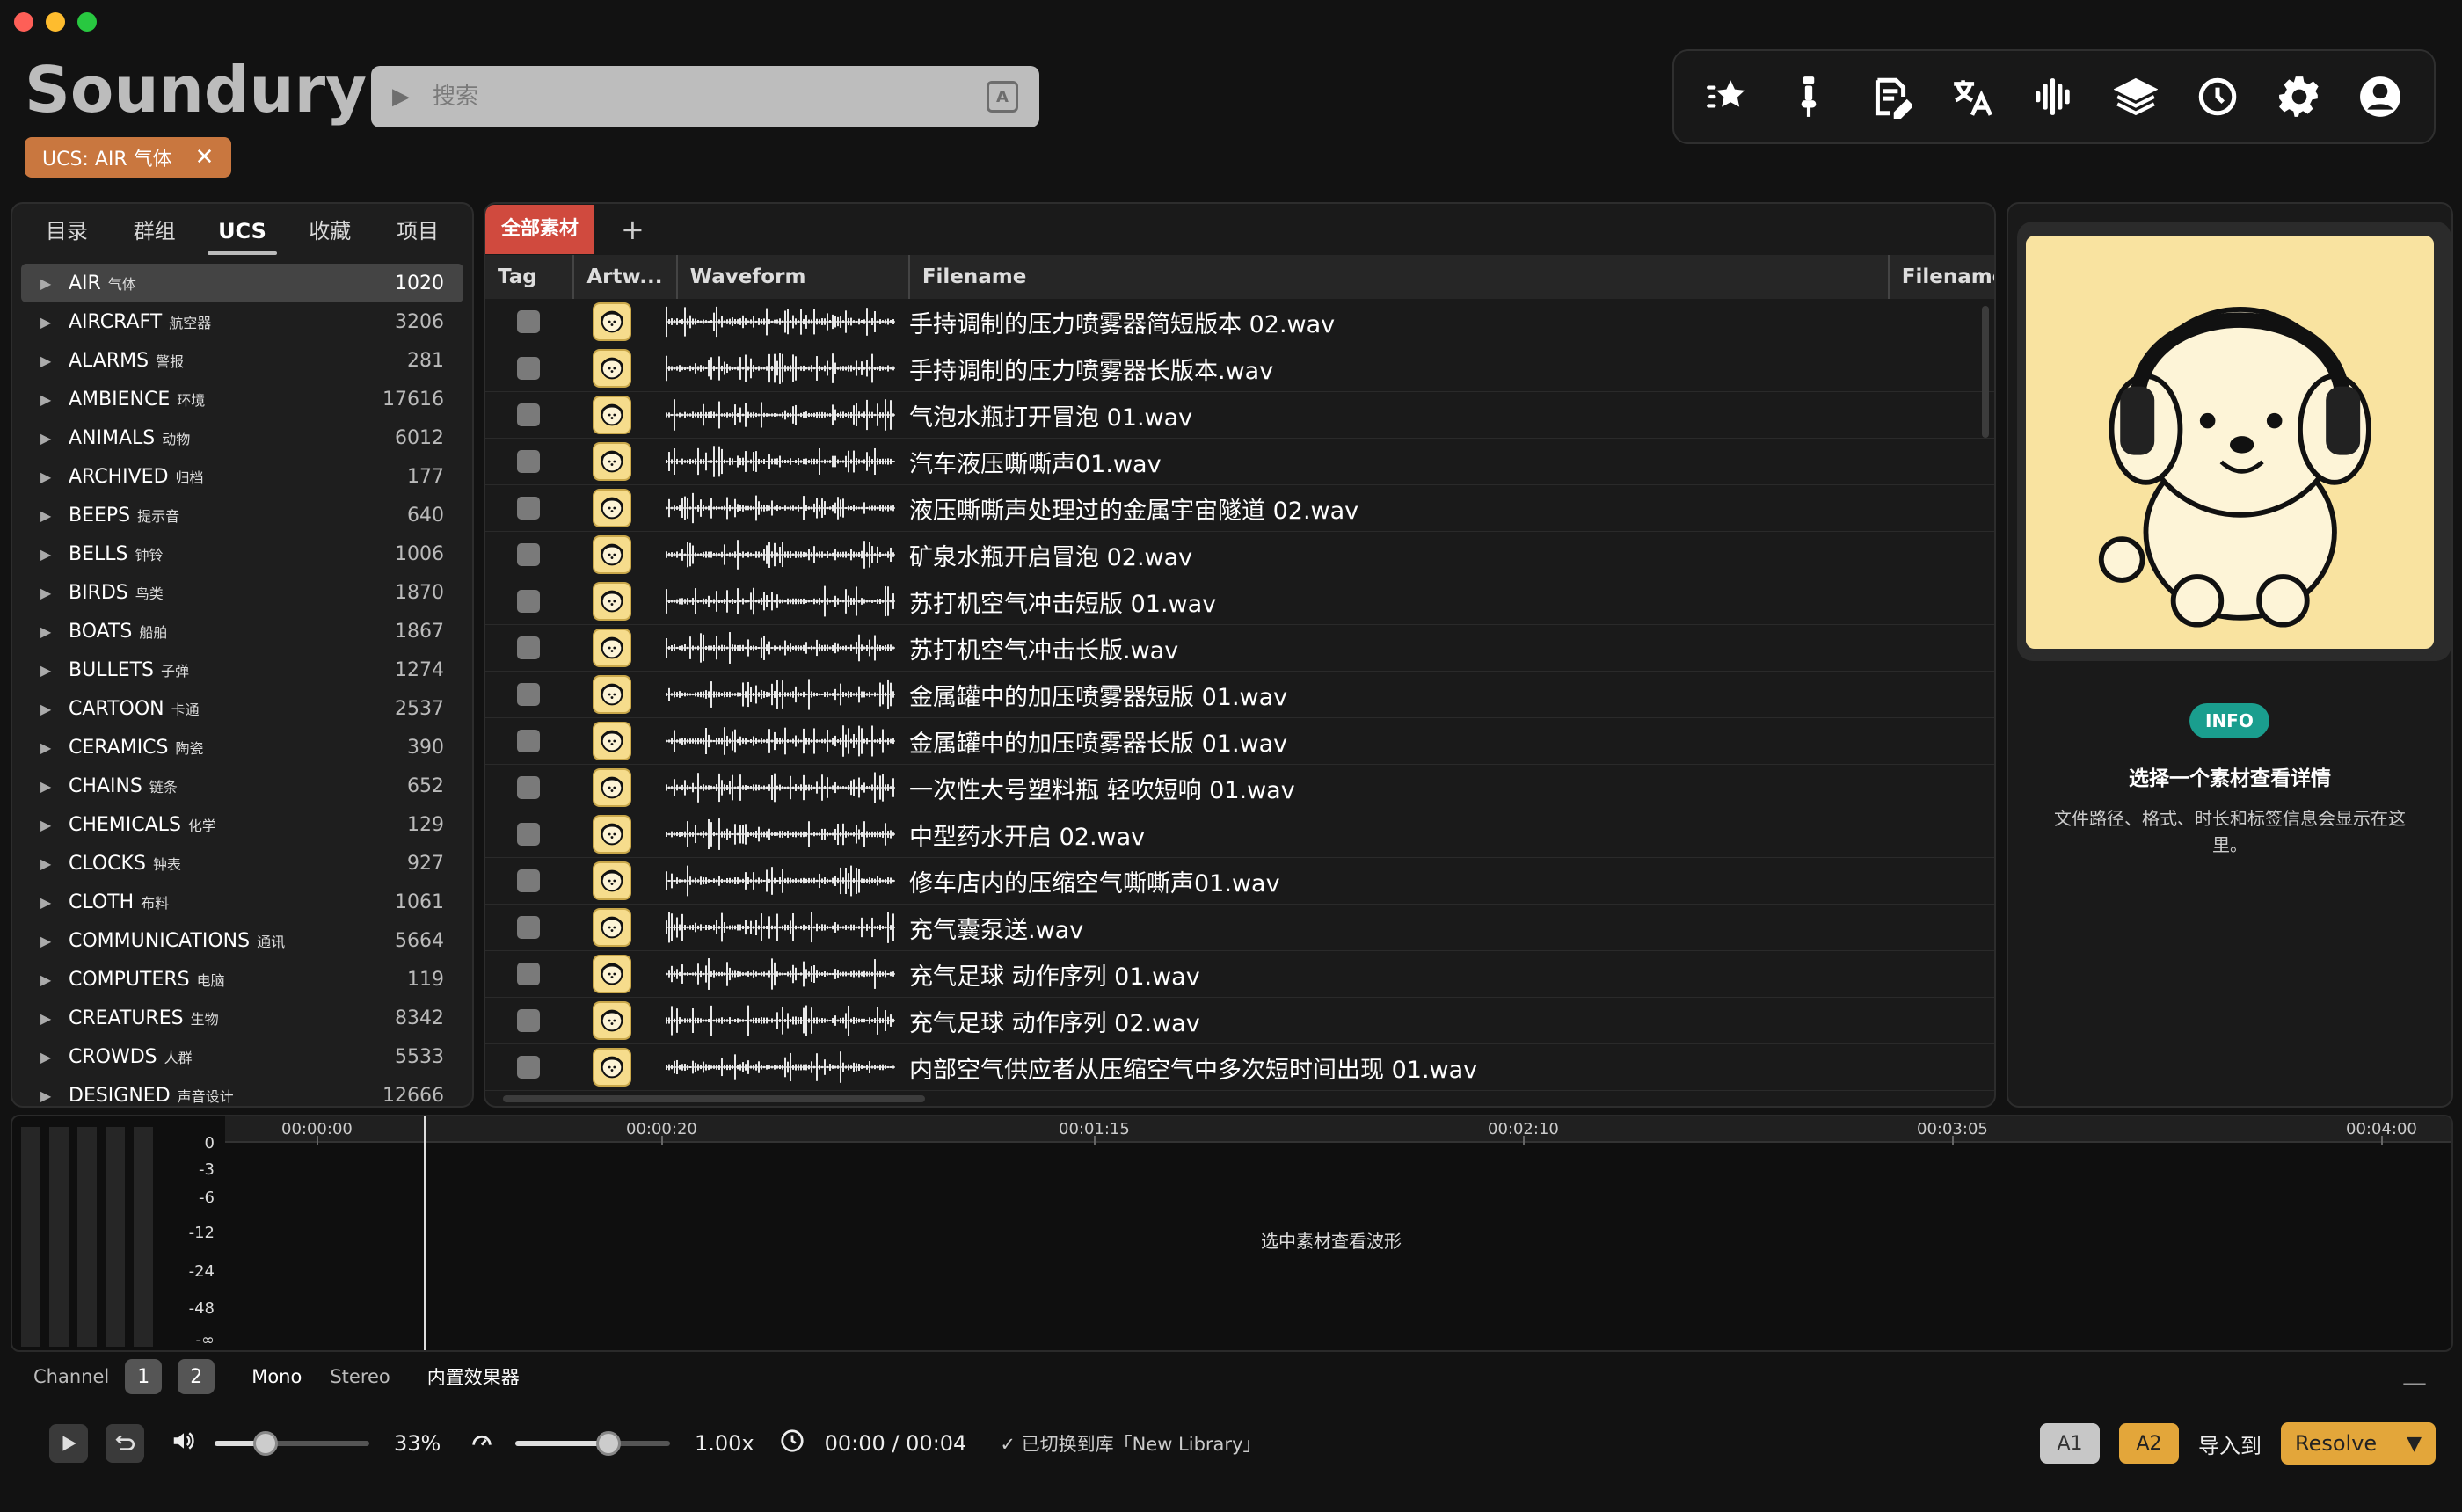  Describe the element at coordinates (2136, 97) in the screenshot. I see `layers-icon` at that location.